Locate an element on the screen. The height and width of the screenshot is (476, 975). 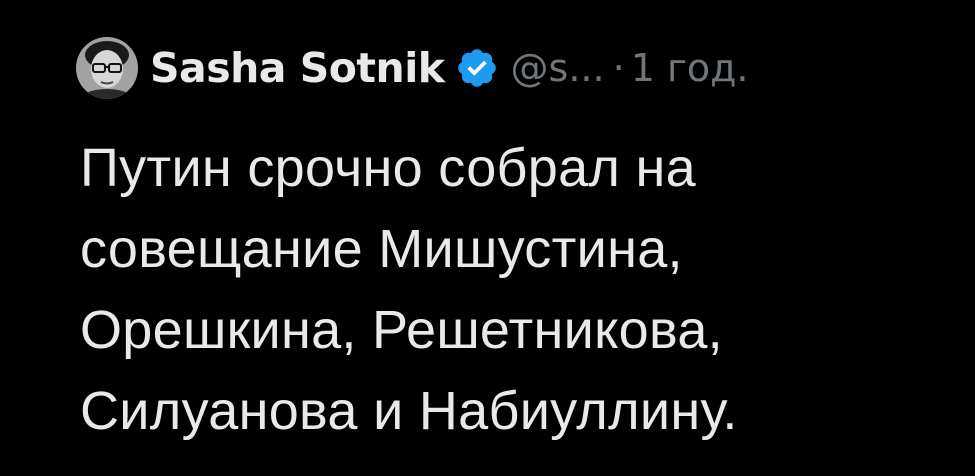
tweet-text-line: Путин срочно собрал на is located at coordinates (388, 168).